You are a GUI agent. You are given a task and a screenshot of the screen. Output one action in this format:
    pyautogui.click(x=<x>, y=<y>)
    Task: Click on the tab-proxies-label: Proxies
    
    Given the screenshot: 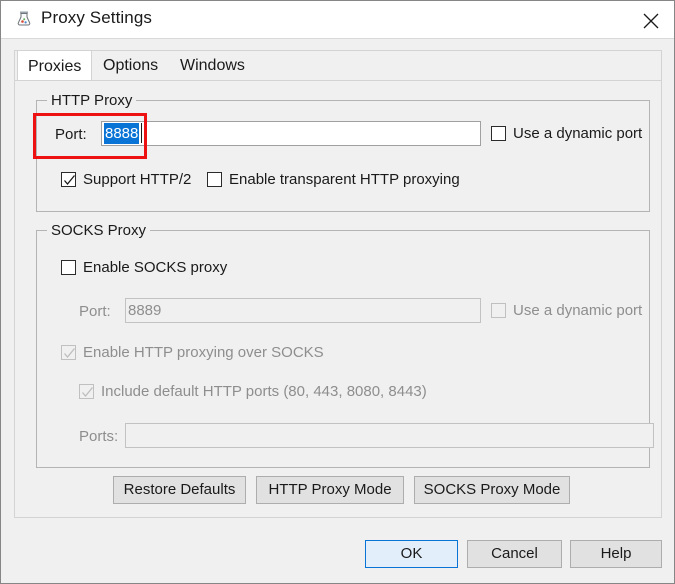 What is the action you would take?
    pyautogui.click(x=55, y=66)
    